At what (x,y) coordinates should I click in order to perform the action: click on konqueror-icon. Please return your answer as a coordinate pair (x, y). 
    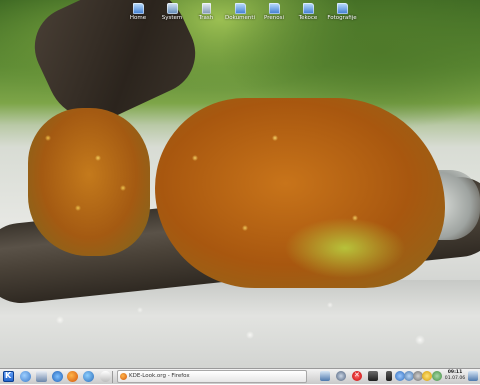
    Looking at the image, I should click on (25, 376).